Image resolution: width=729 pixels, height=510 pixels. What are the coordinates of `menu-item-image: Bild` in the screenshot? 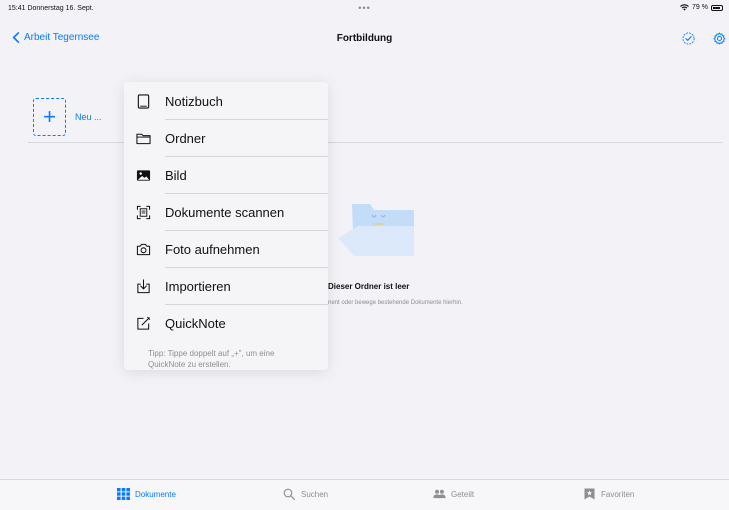 It's located at (226, 175).